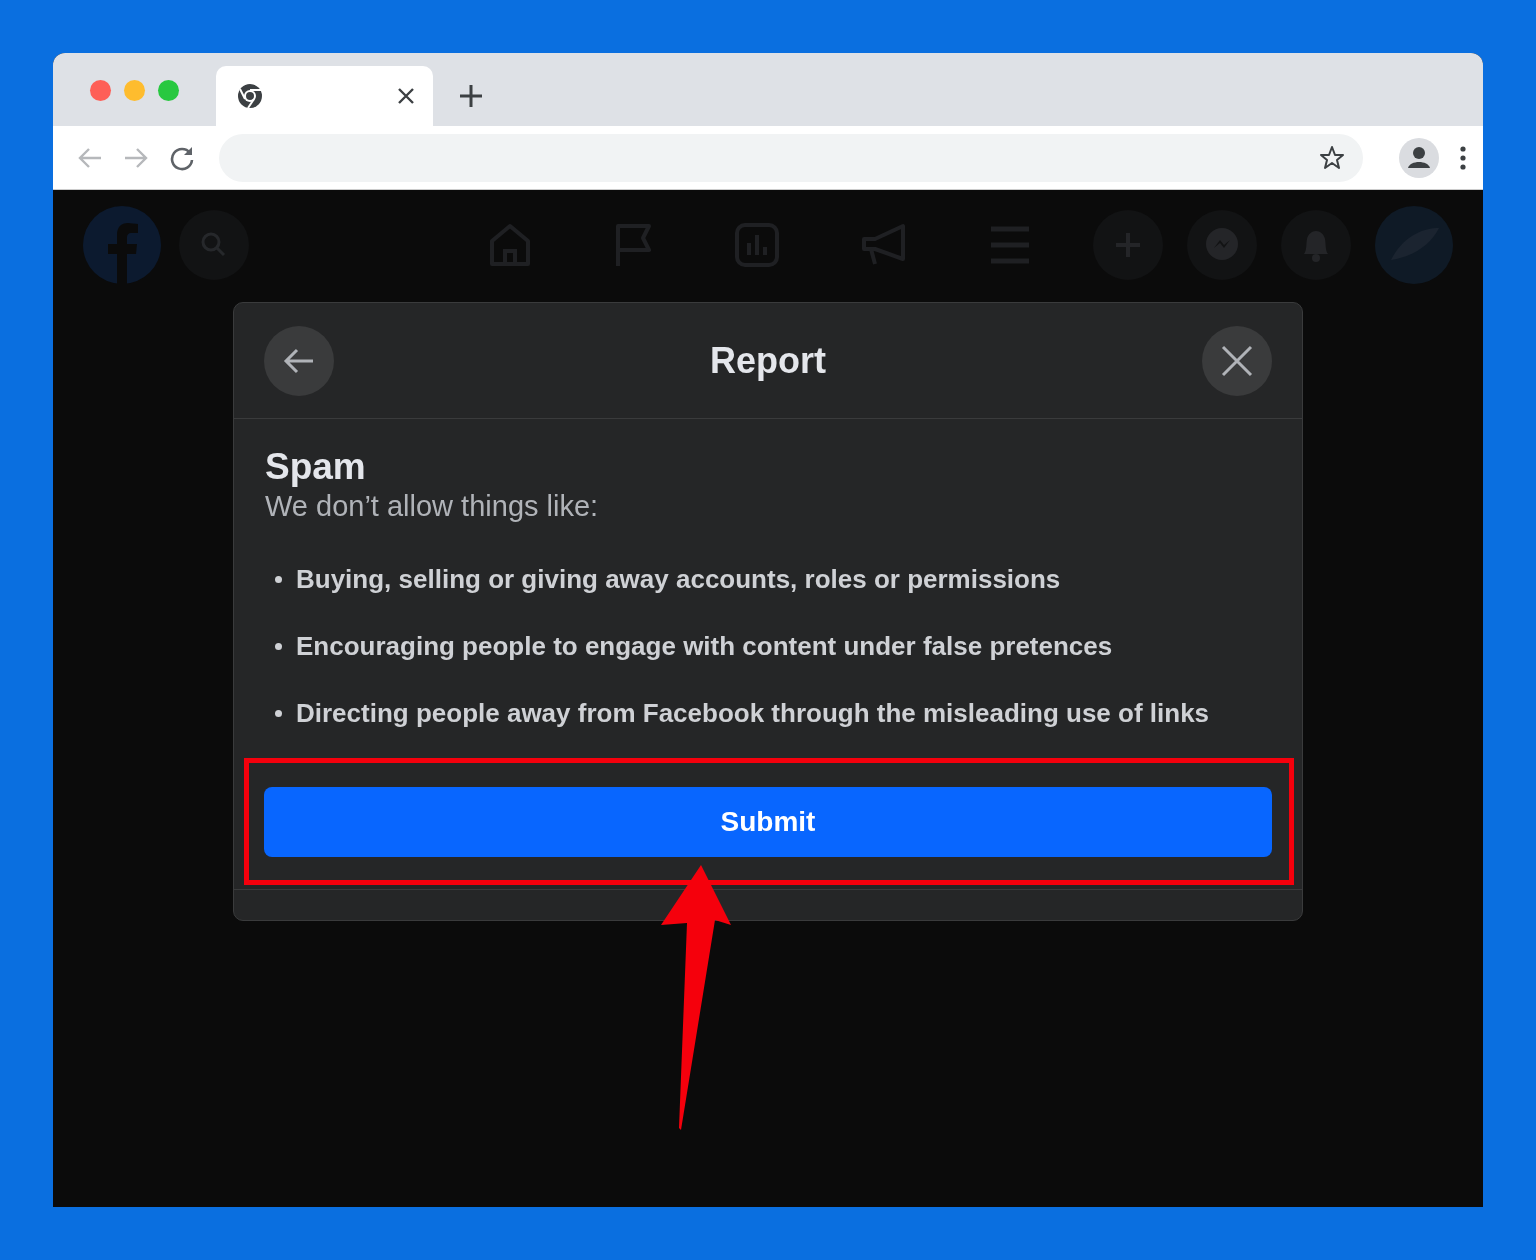 This screenshot has width=1536, height=1260. What do you see at coordinates (510, 245) in the screenshot?
I see `home-icon` at bounding box center [510, 245].